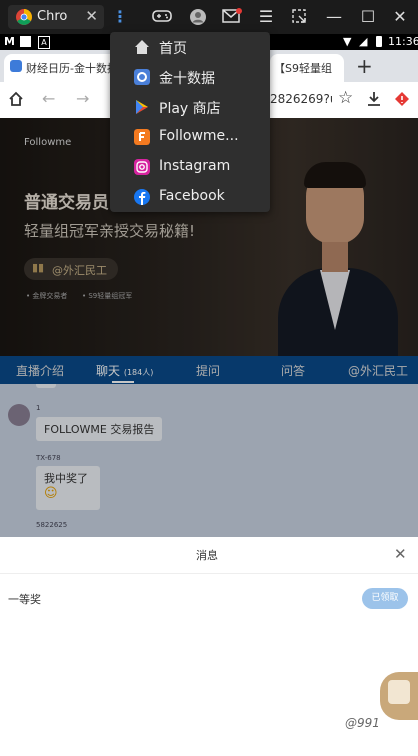  I want to click on menu-item-label: 金十数据, so click(187, 79).